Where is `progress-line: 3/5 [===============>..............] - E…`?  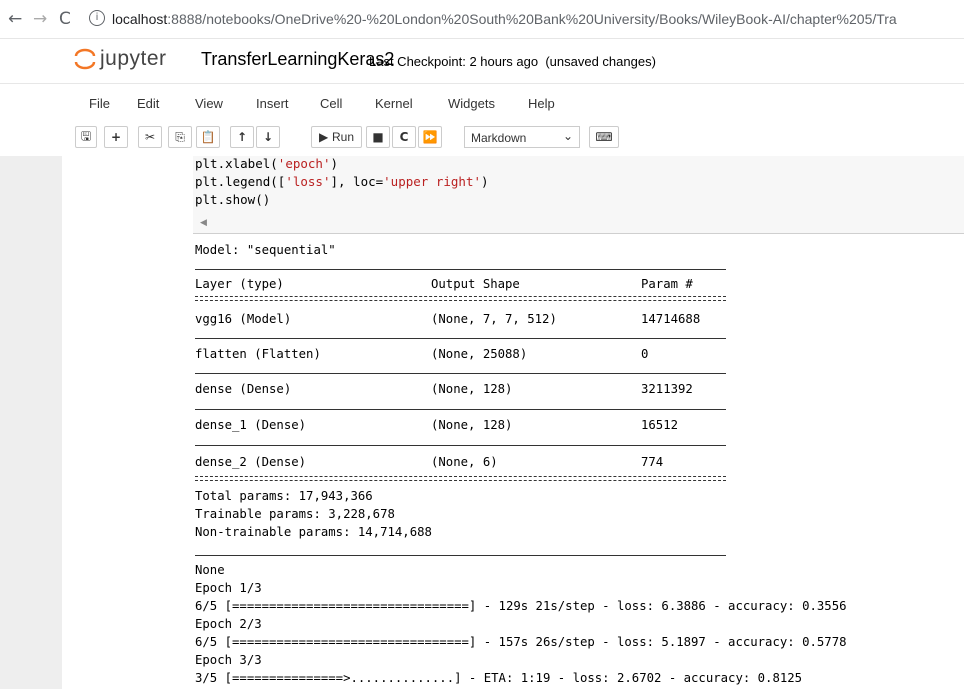 progress-line: 3/5 [===============>..............] - E… is located at coordinates (499, 678).